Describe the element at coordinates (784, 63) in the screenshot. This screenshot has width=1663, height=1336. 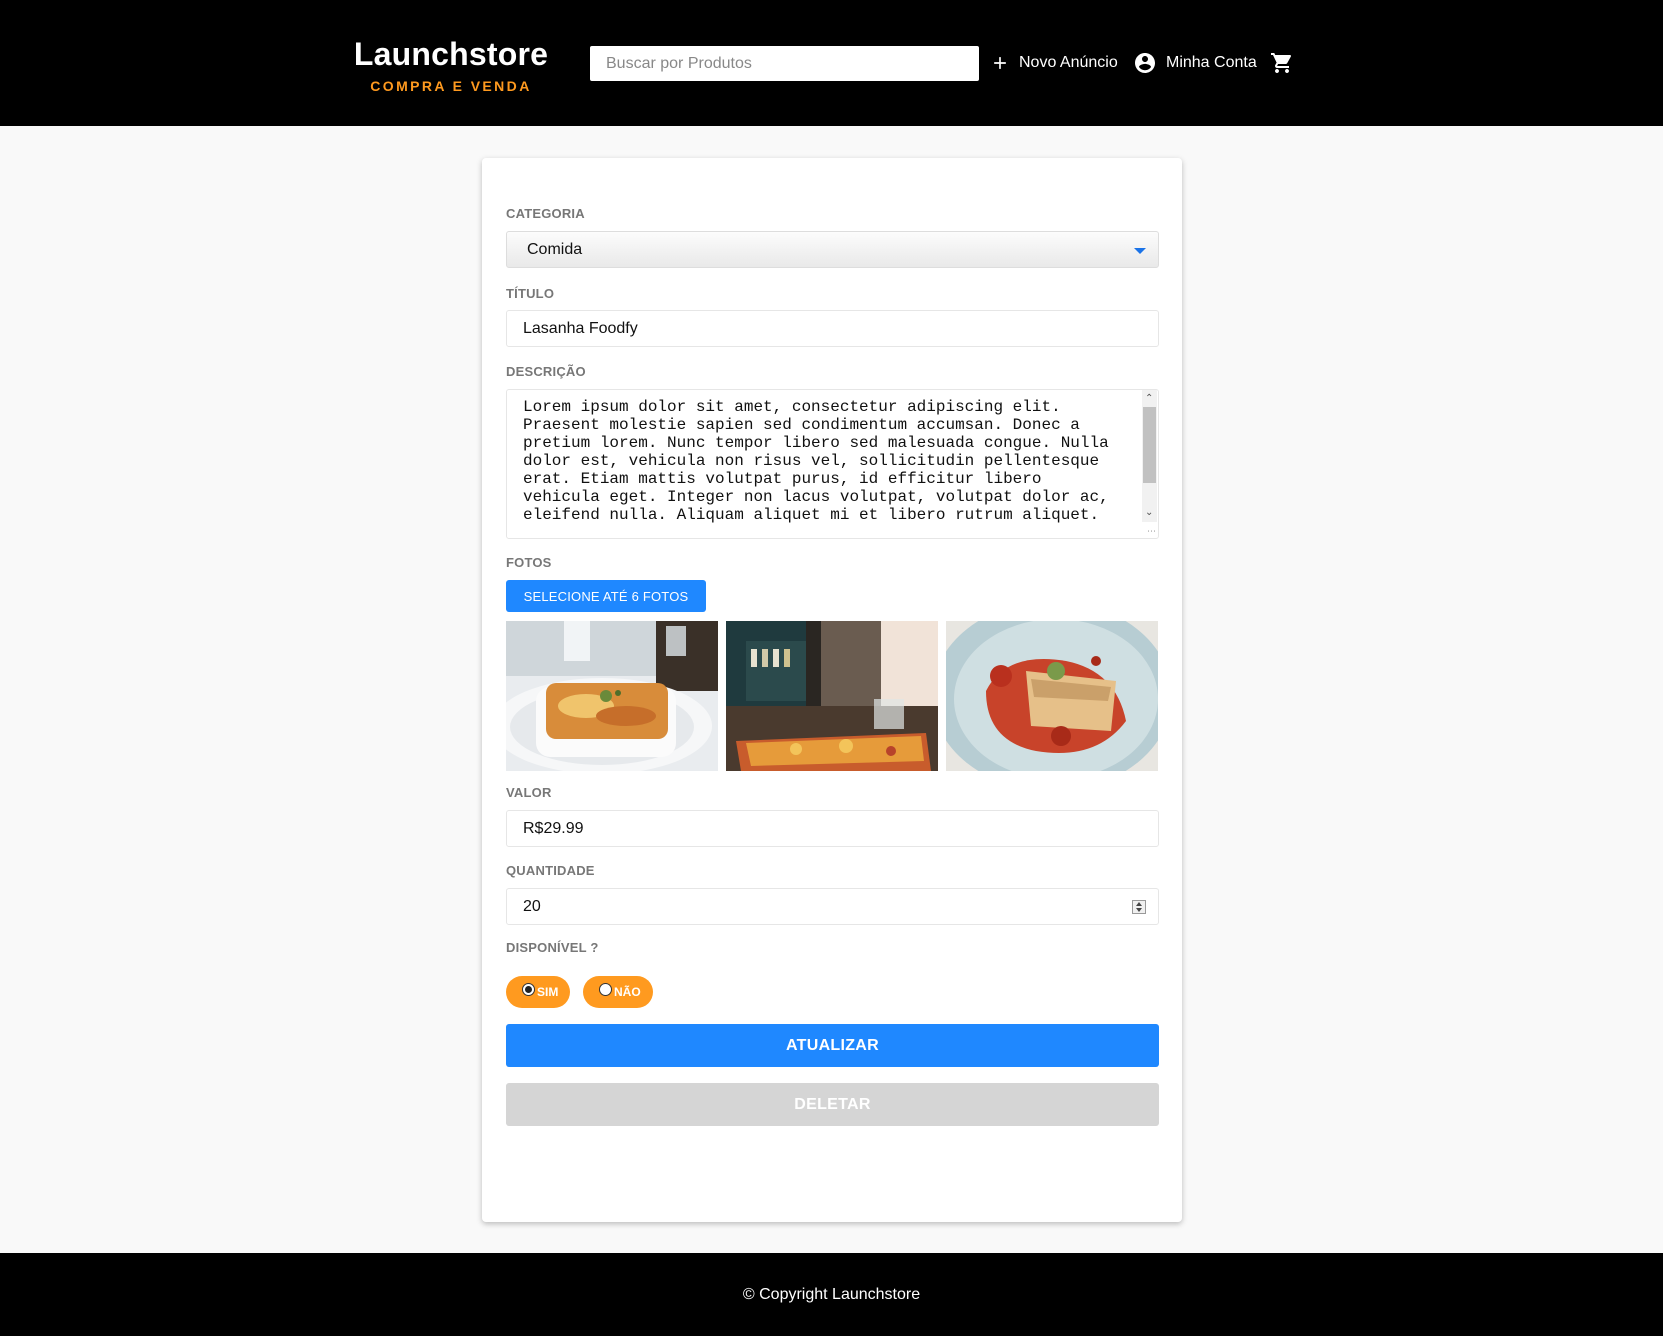
I see `search-input` at that location.